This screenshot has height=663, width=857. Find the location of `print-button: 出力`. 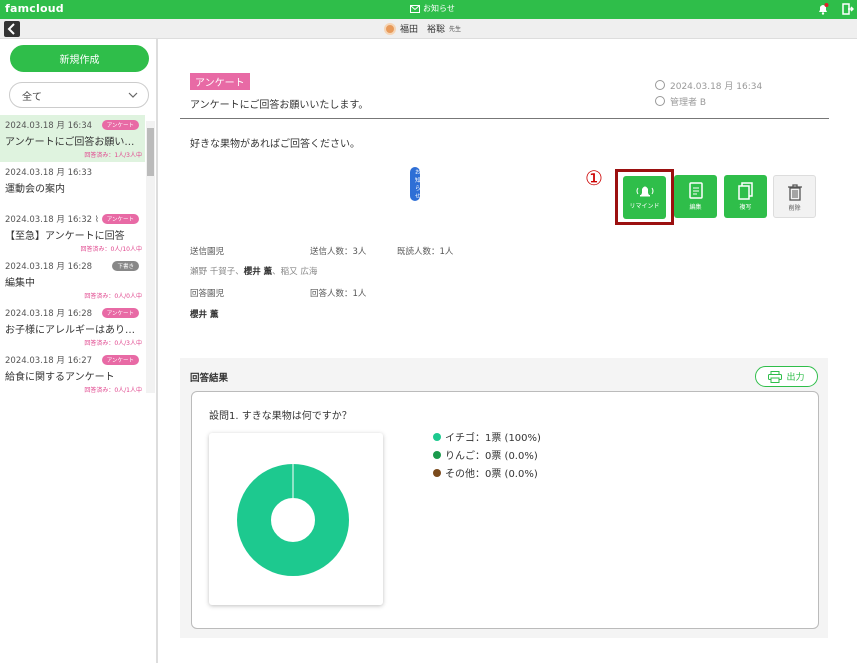

print-button: 出力 is located at coordinates (786, 376).